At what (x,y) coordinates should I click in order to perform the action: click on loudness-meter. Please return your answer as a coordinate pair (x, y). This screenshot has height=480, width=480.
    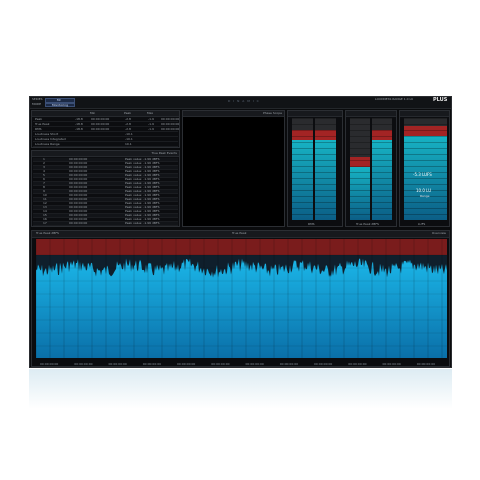
    Looking at the image, I should click on (425, 169).